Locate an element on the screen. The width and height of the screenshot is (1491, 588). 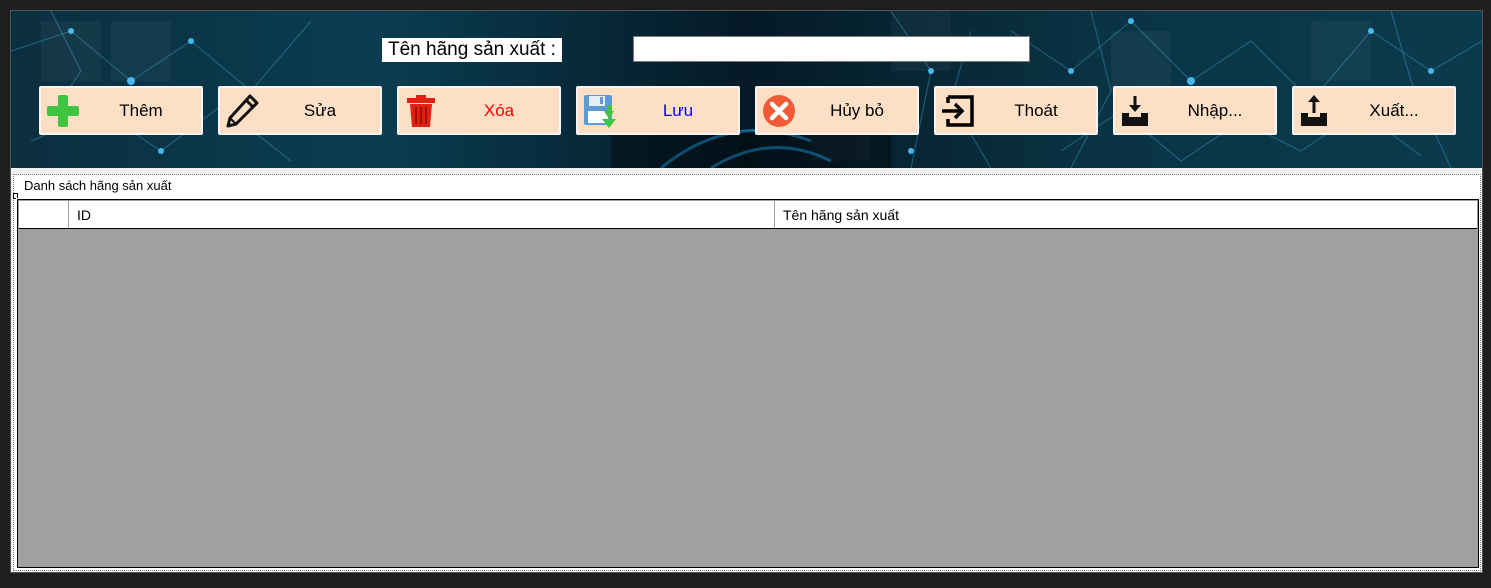
cancel-button: Hủy bỏ is located at coordinates (837, 110).